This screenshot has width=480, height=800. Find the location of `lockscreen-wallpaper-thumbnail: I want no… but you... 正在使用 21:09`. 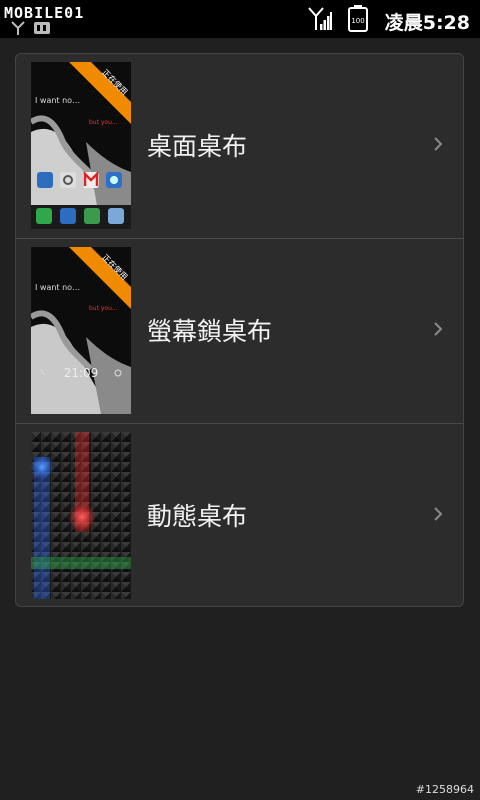

lockscreen-wallpaper-thumbnail: I want no… but you... 正在使用 21:09 is located at coordinates (81, 330).